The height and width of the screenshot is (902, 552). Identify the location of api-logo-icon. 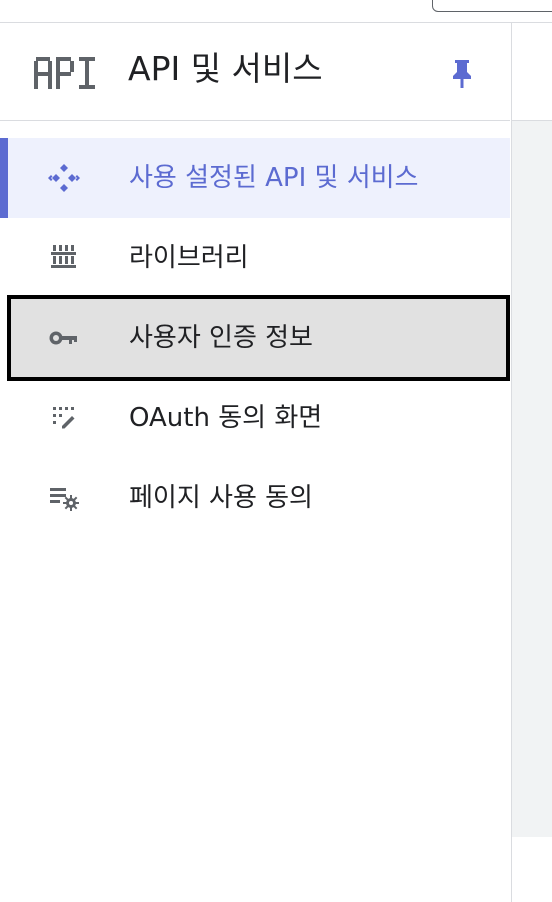
(64, 73).